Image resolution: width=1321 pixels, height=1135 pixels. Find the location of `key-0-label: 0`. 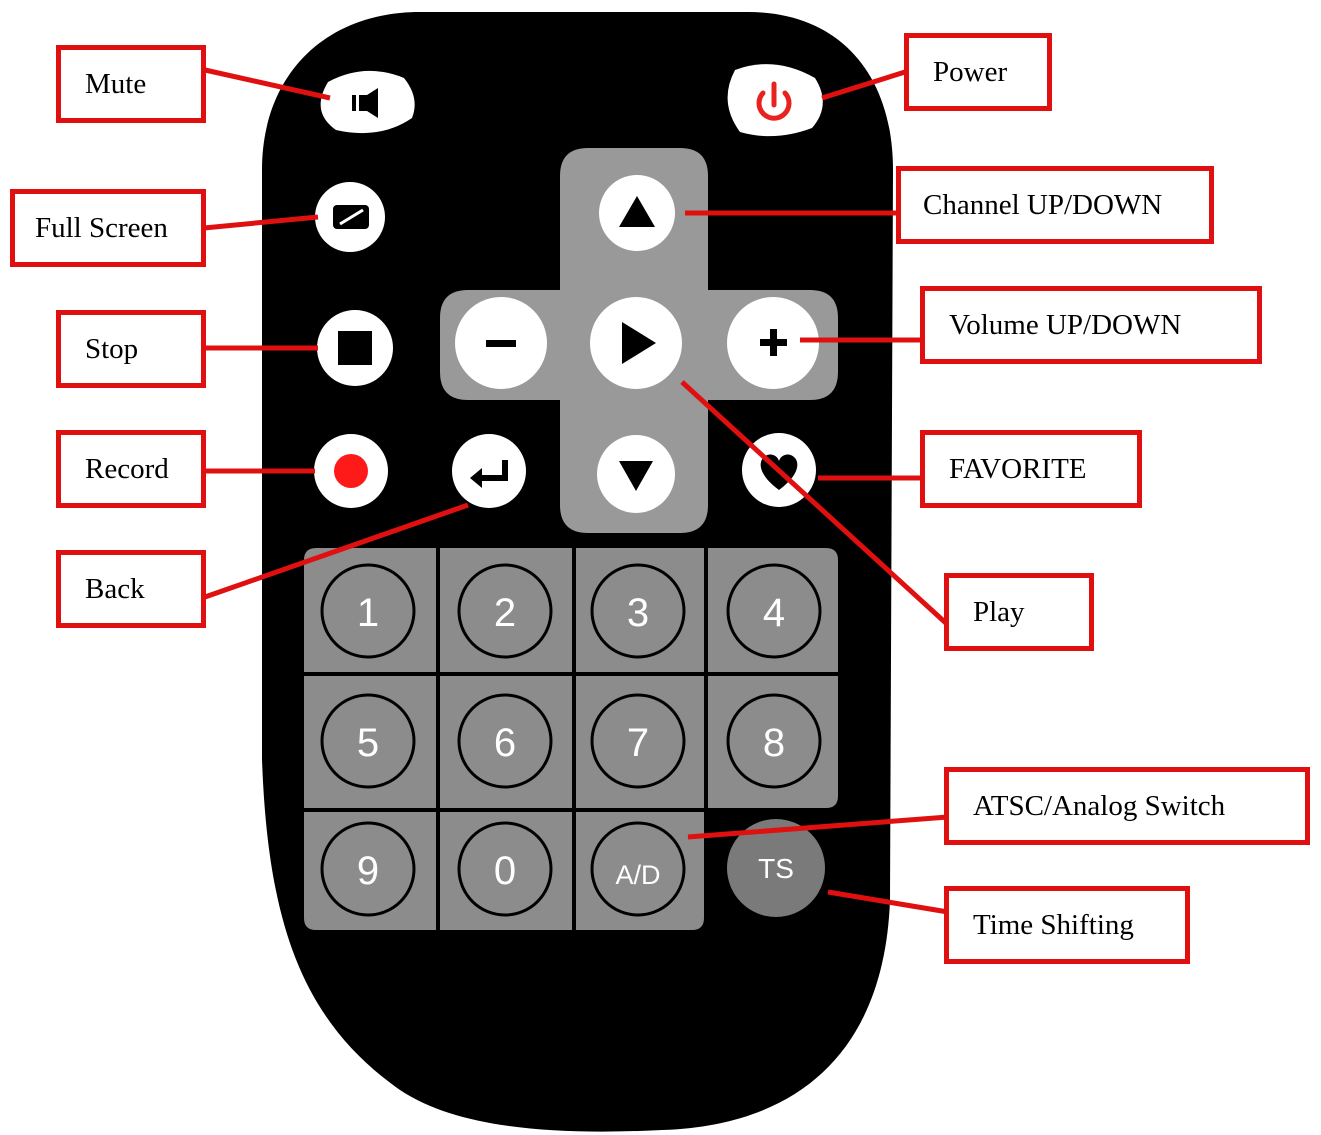

key-0-label: 0 is located at coordinates (505, 871).